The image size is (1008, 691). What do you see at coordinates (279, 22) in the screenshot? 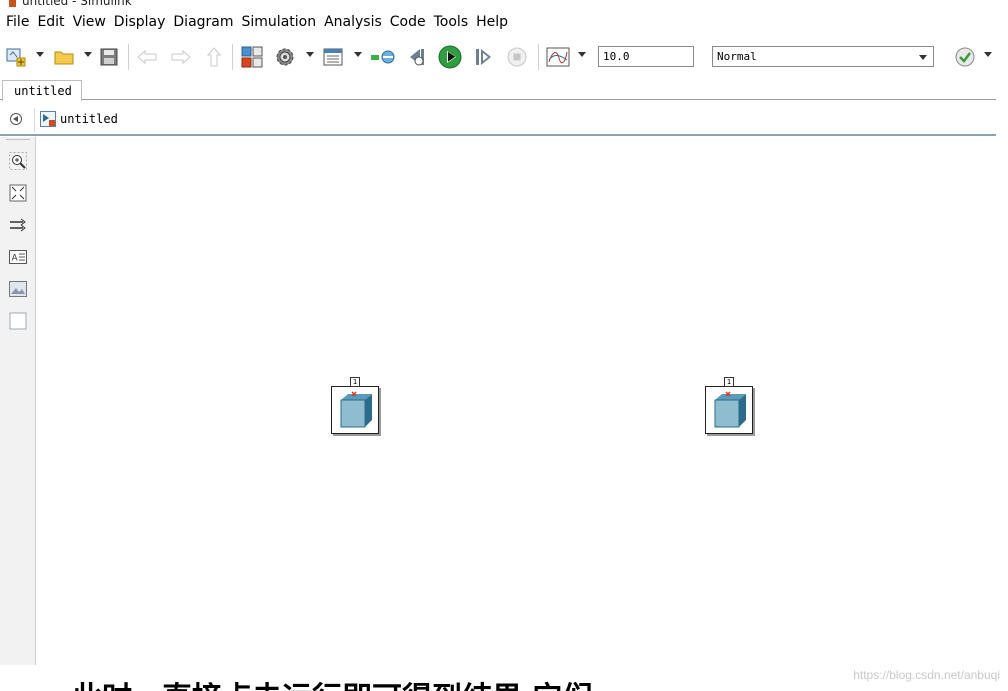
I see `menu-simulation: Simulation` at bounding box center [279, 22].